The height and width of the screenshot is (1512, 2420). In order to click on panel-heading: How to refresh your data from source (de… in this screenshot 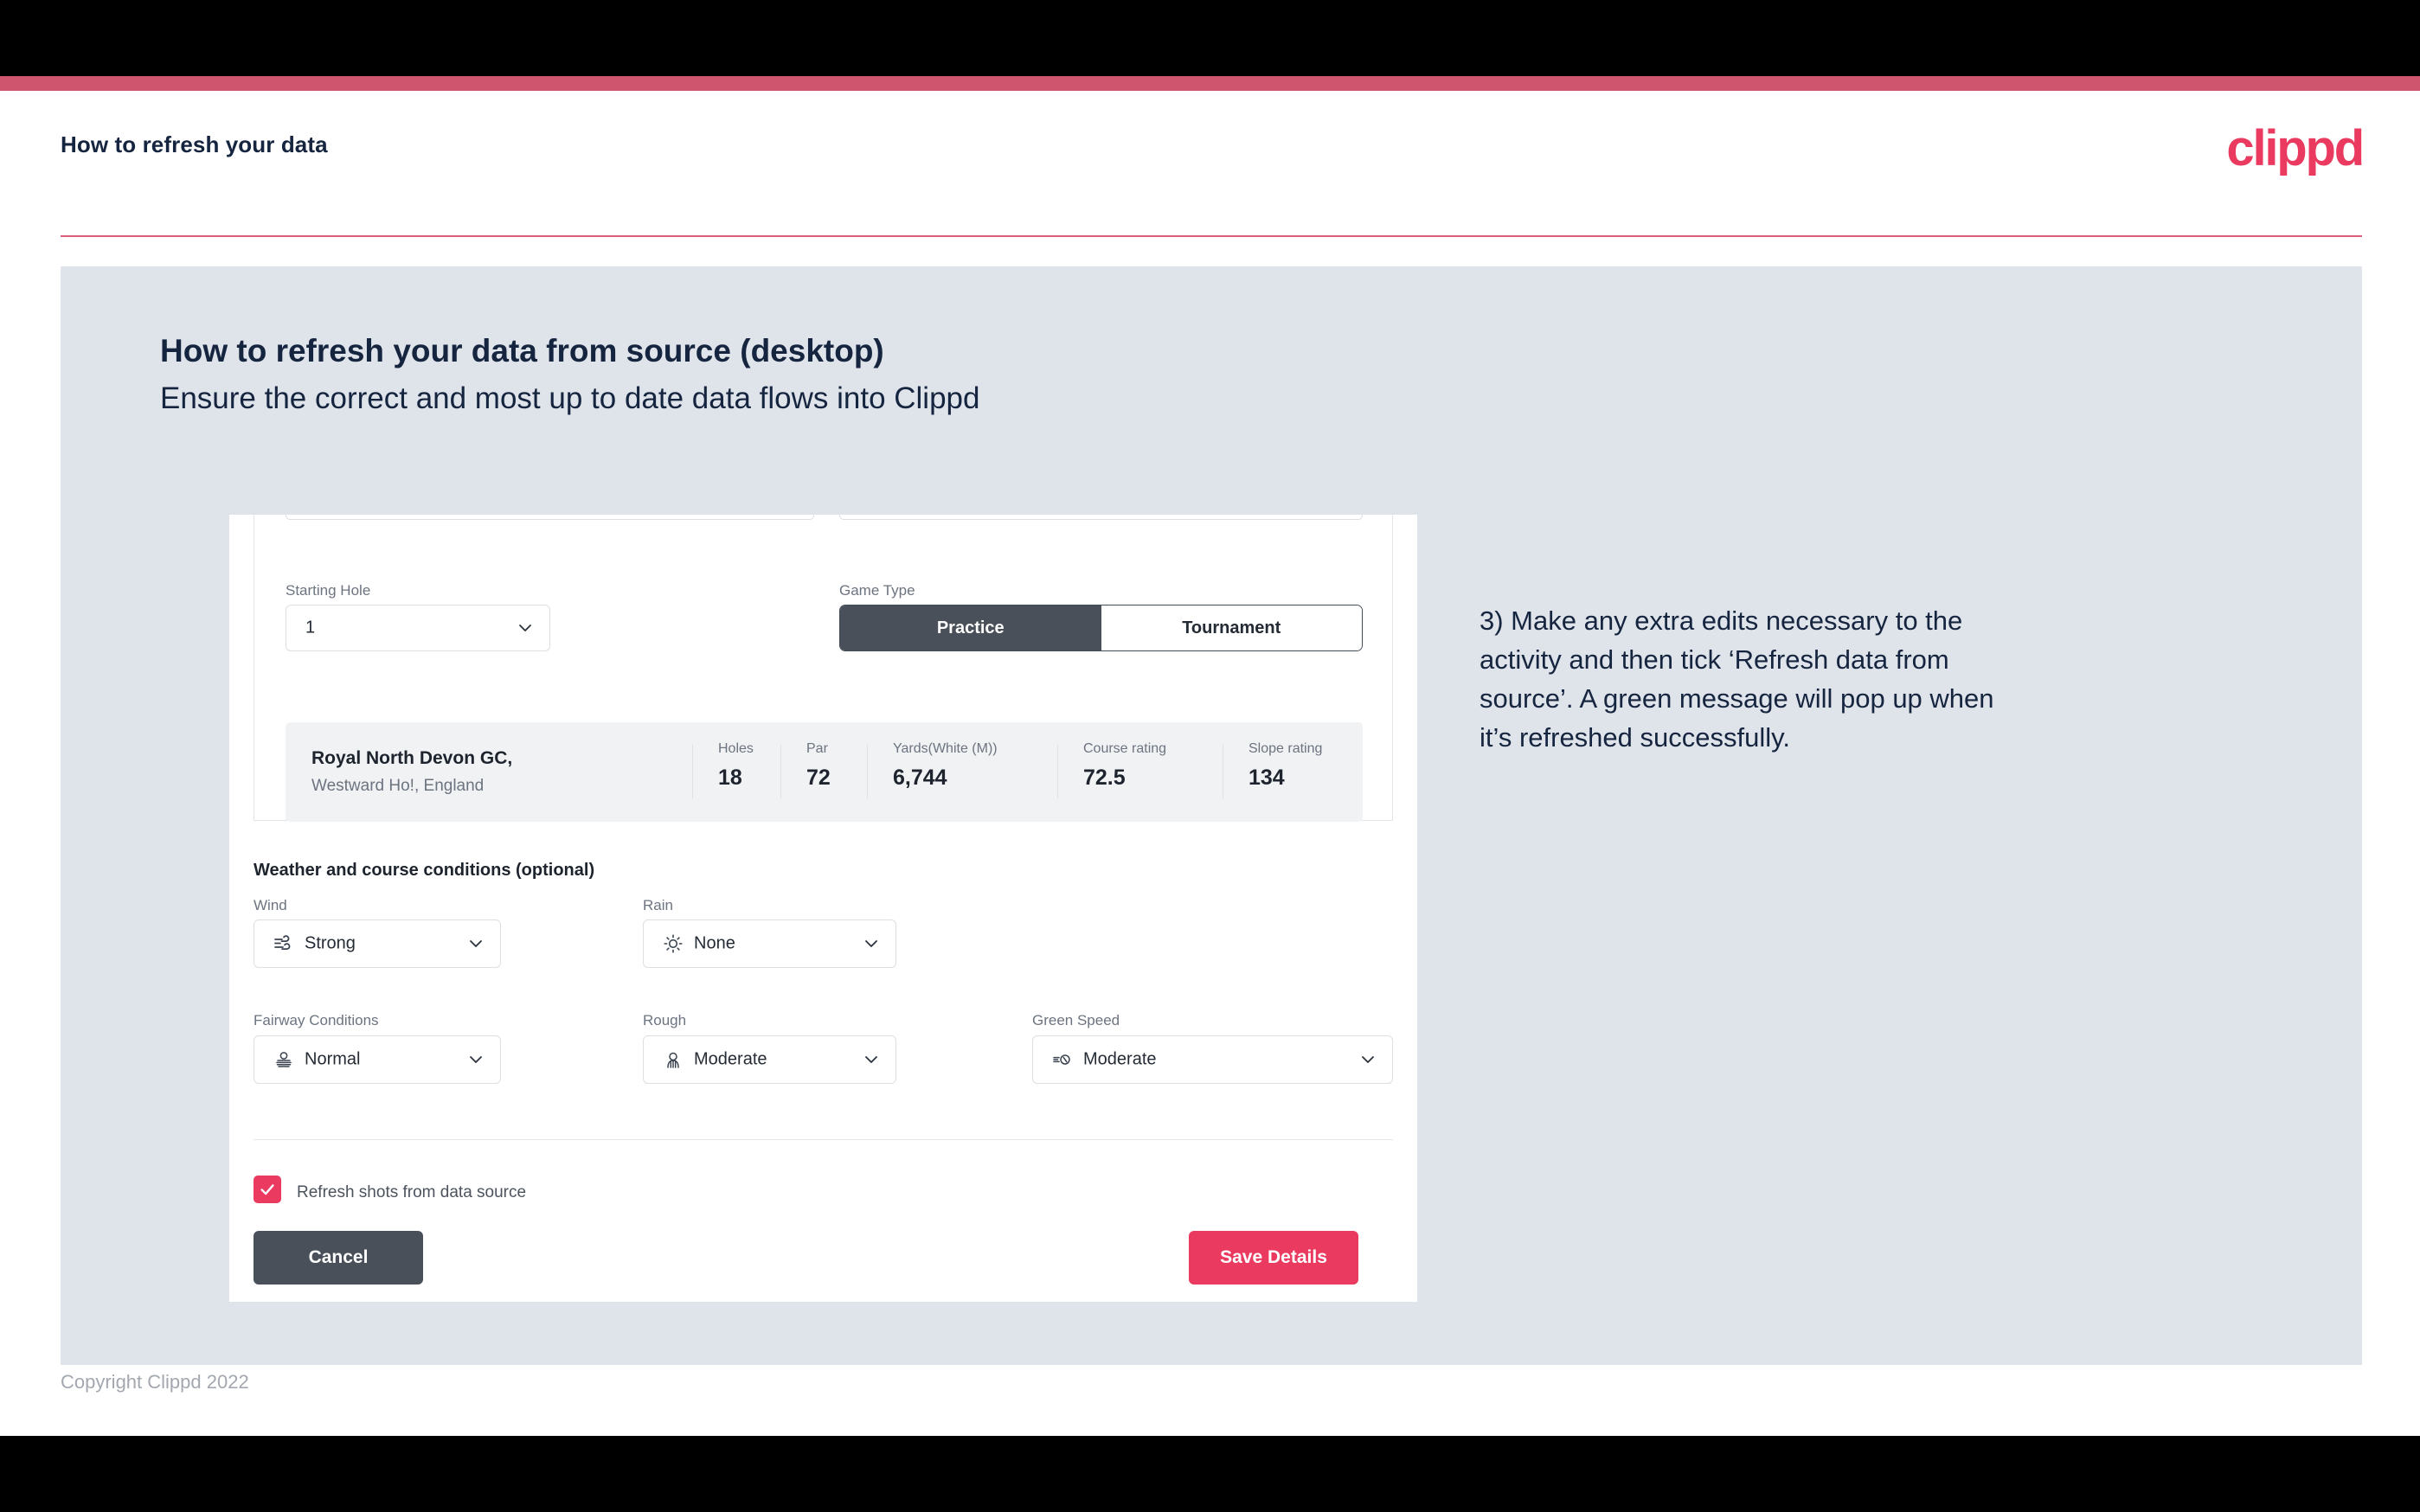, I will do `click(522, 350)`.